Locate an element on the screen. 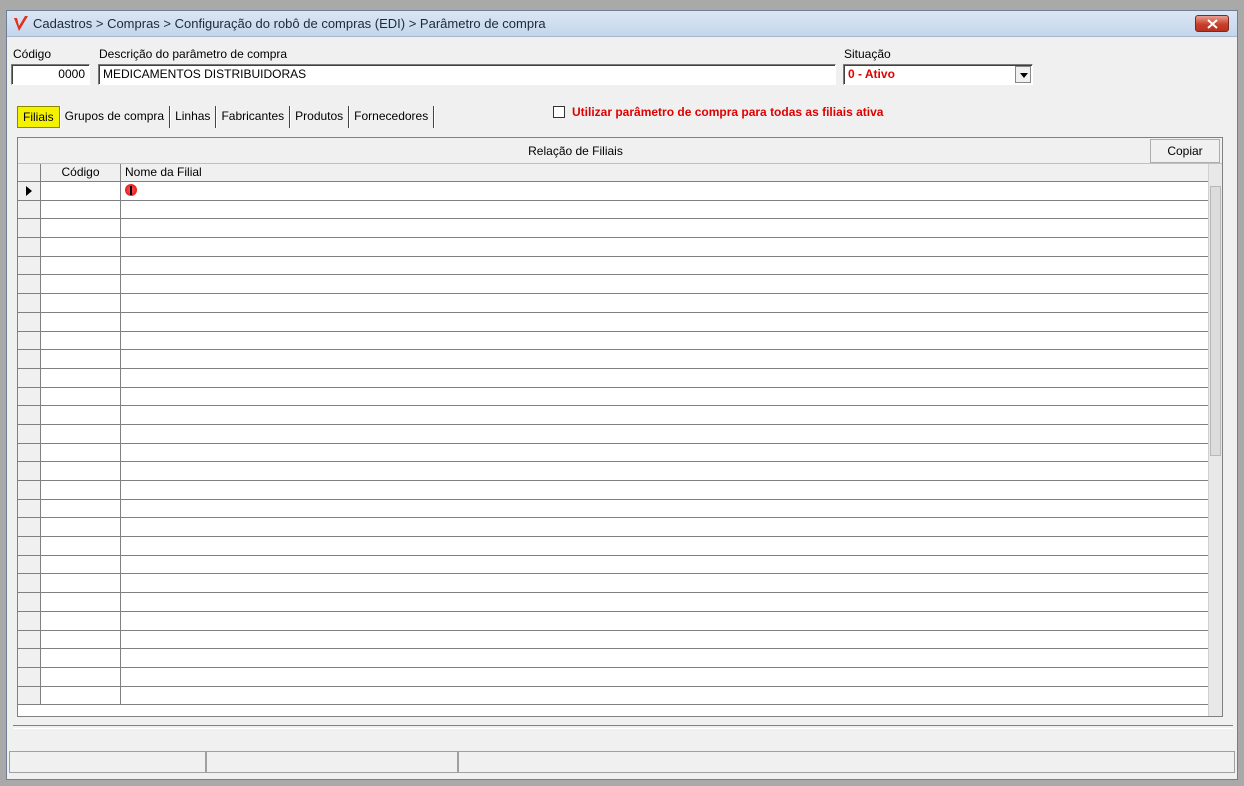  tab-linhas: Linhas is located at coordinates (193, 117).